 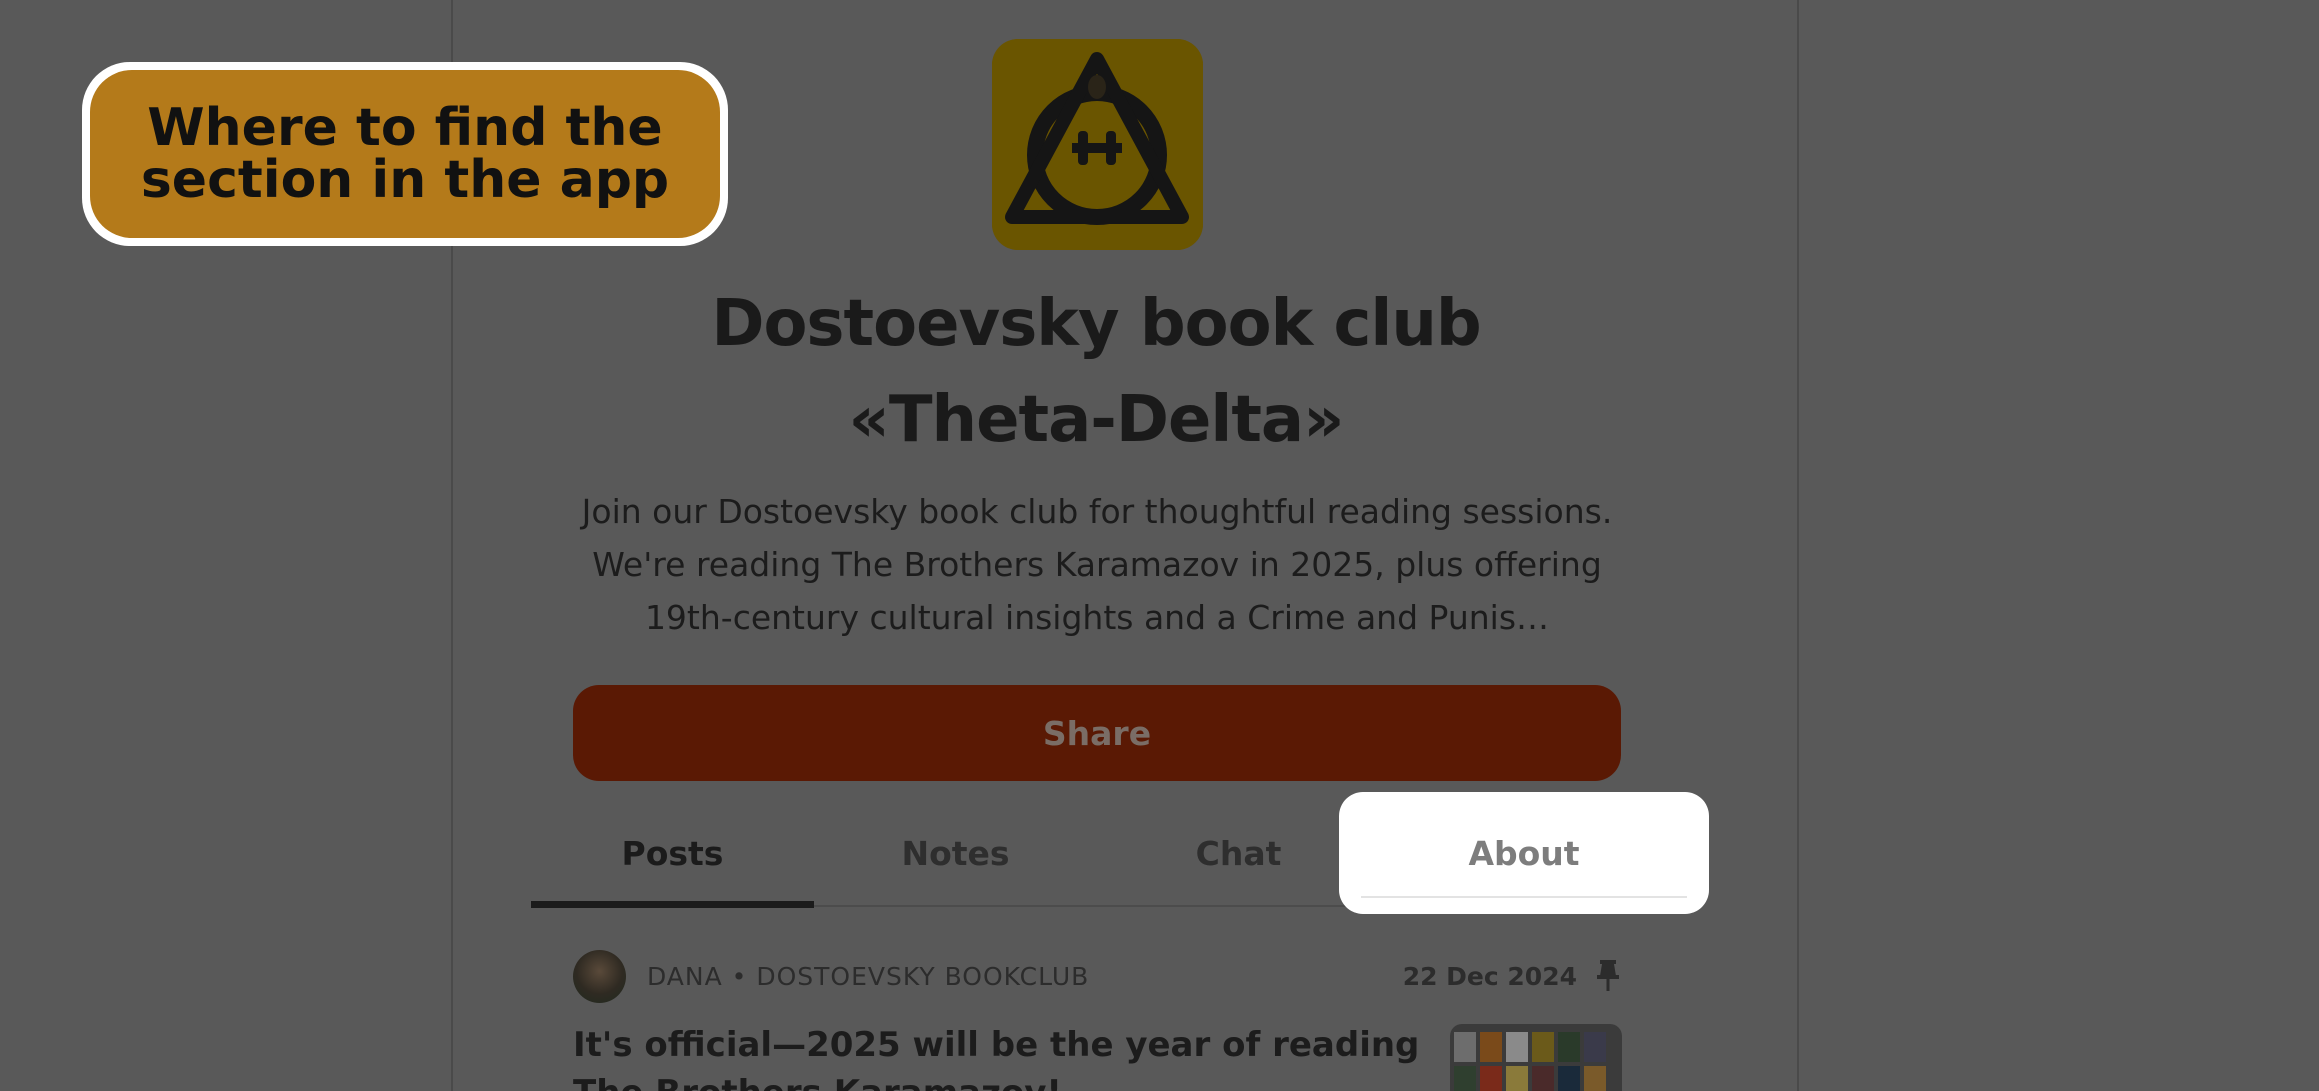 What do you see at coordinates (955, 853) in the screenshot?
I see `tab-notes: Notes` at bounding box center [955, 853].